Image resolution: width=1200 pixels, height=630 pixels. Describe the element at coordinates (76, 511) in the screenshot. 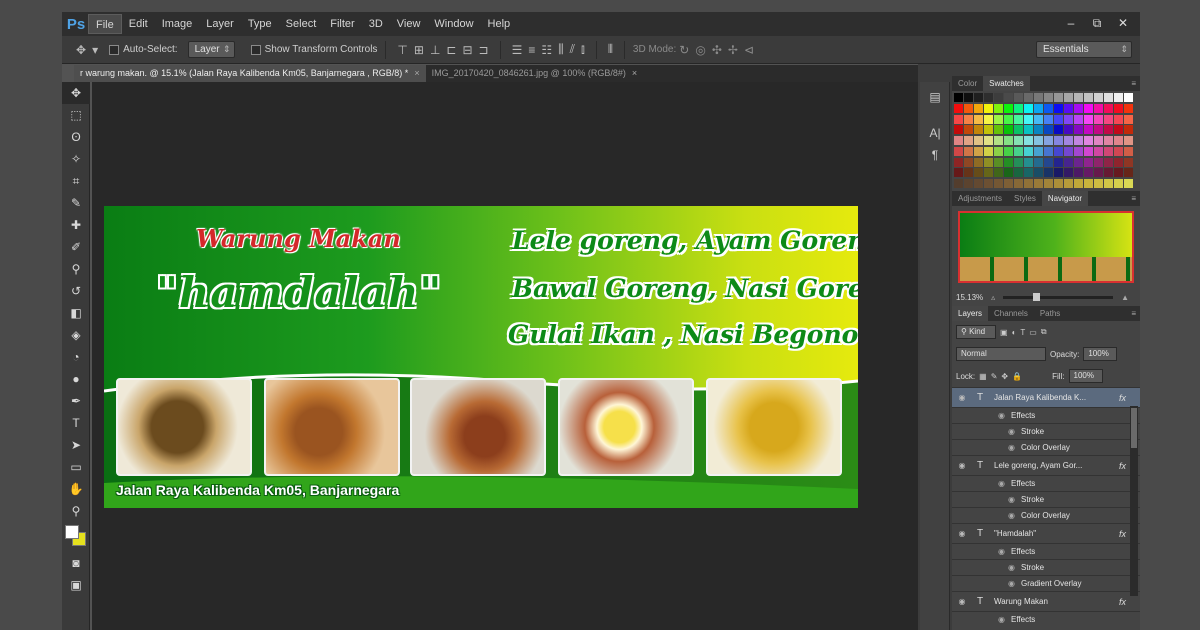

I see `zoom-tool-icon: ⚲` at that location.